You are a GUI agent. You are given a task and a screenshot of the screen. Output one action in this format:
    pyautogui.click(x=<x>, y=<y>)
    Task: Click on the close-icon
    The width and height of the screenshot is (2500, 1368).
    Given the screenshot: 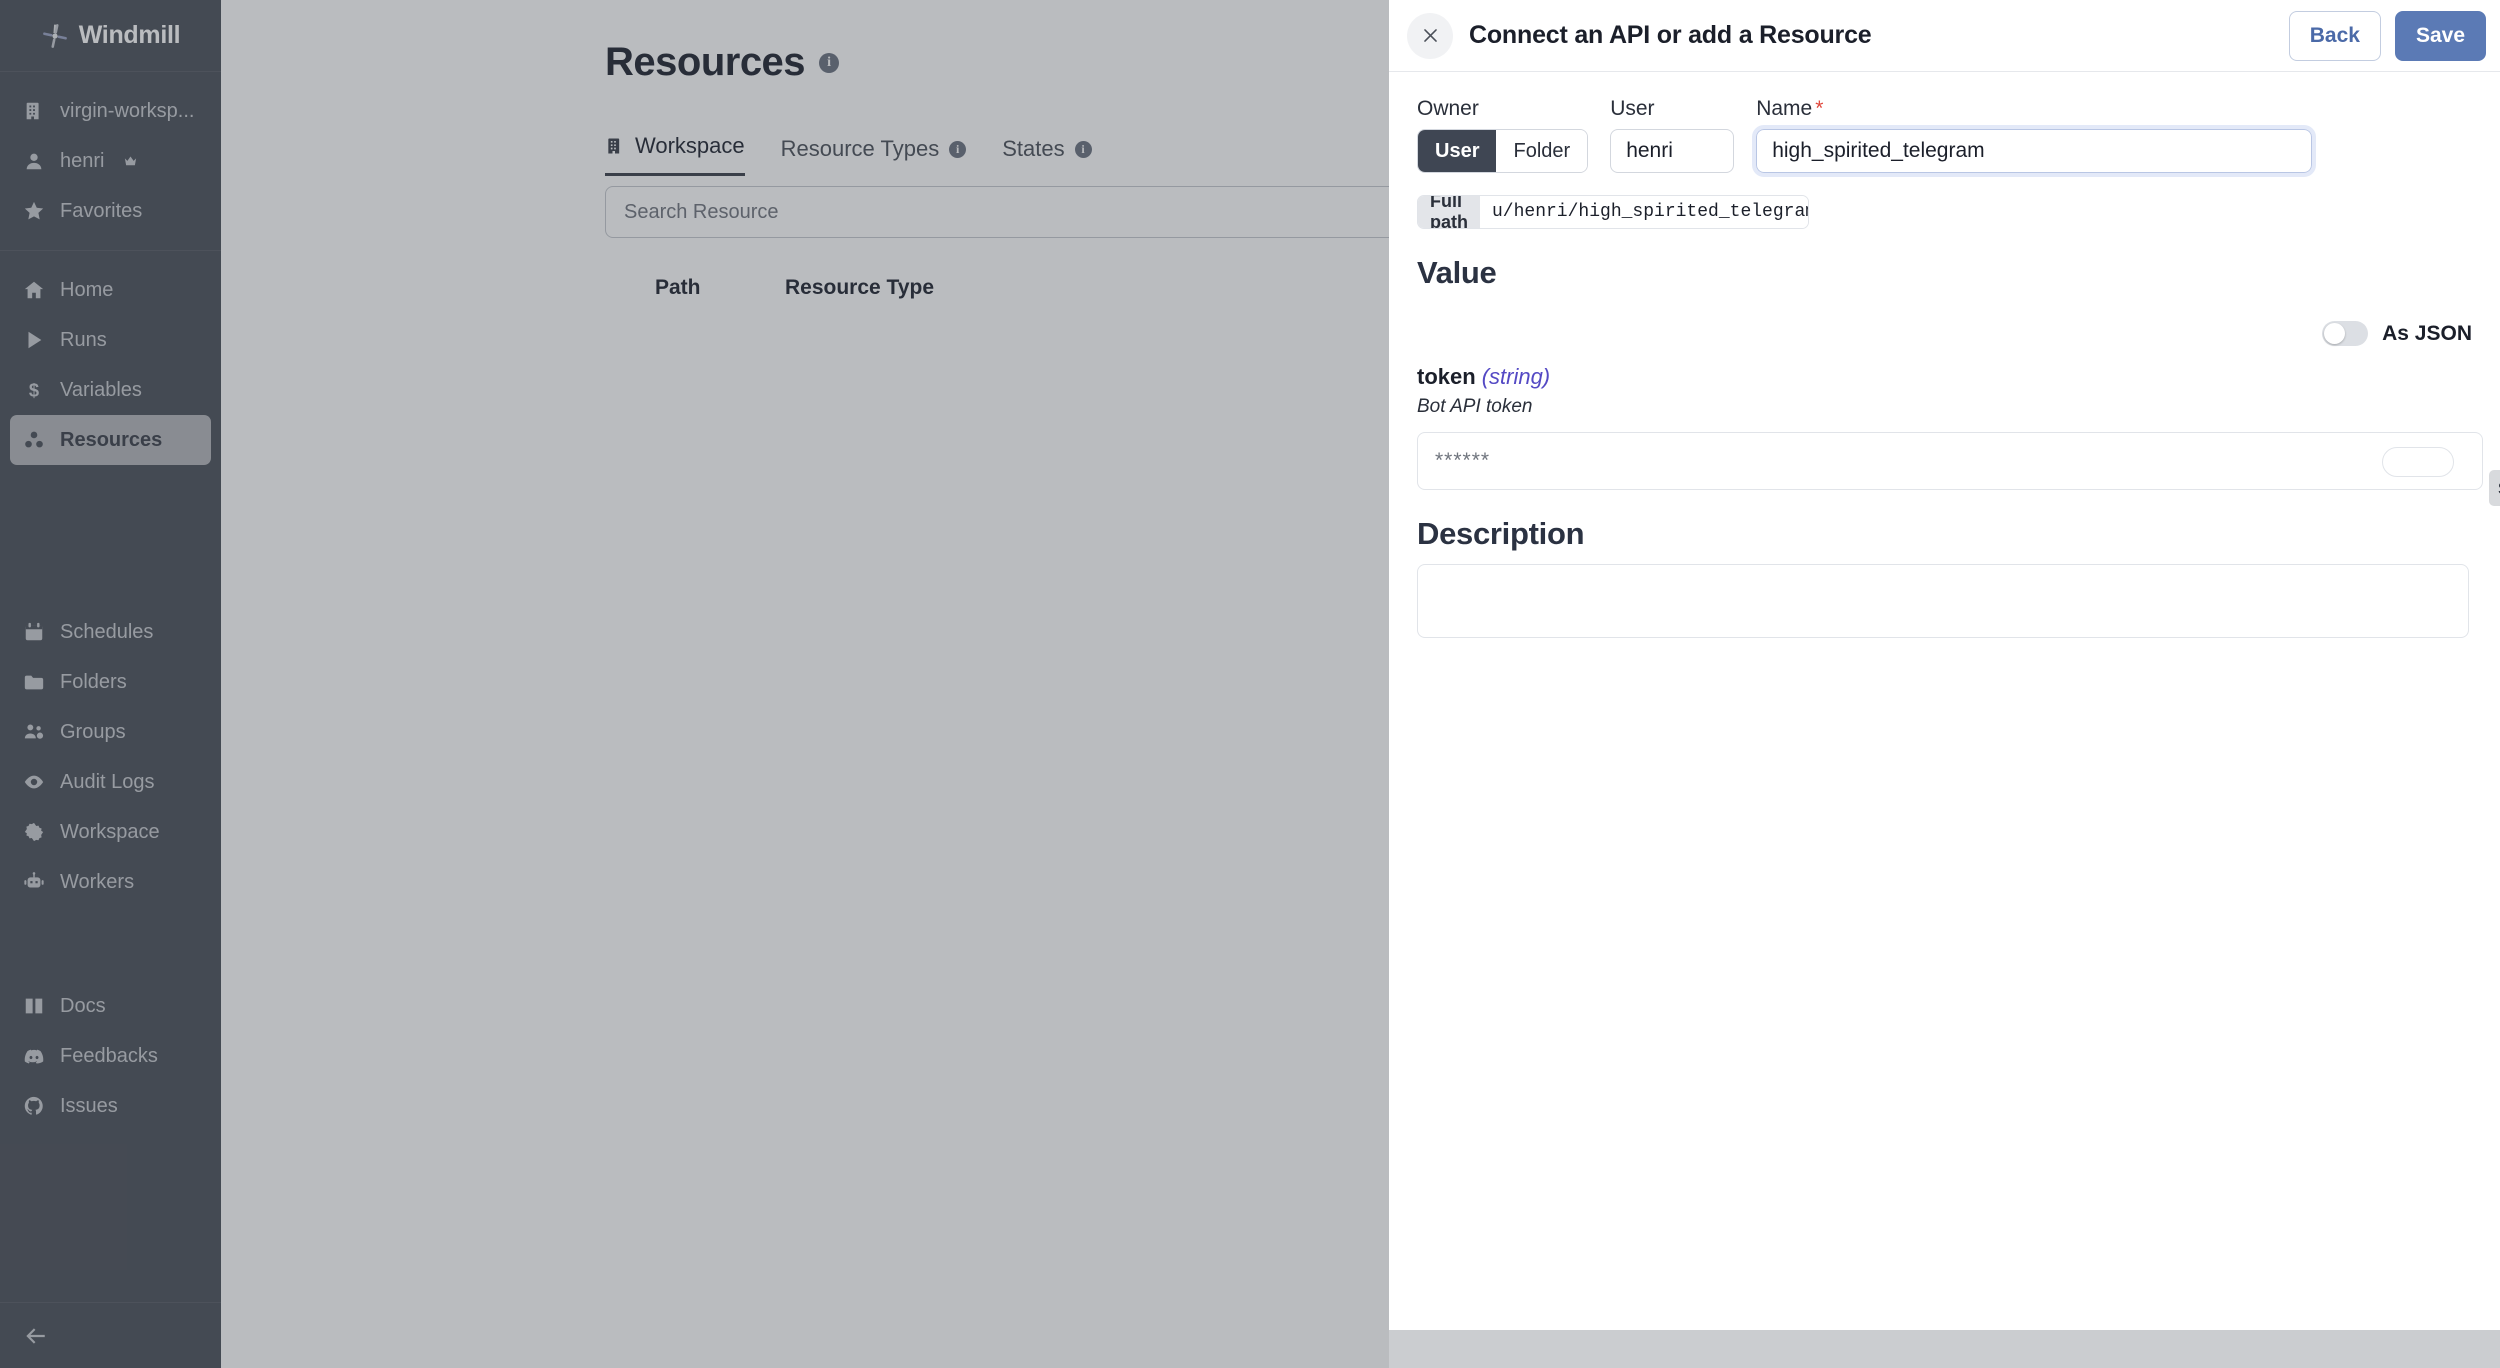 What is the action you would take?
    pyautogui.click(x=1430, y=35)
    